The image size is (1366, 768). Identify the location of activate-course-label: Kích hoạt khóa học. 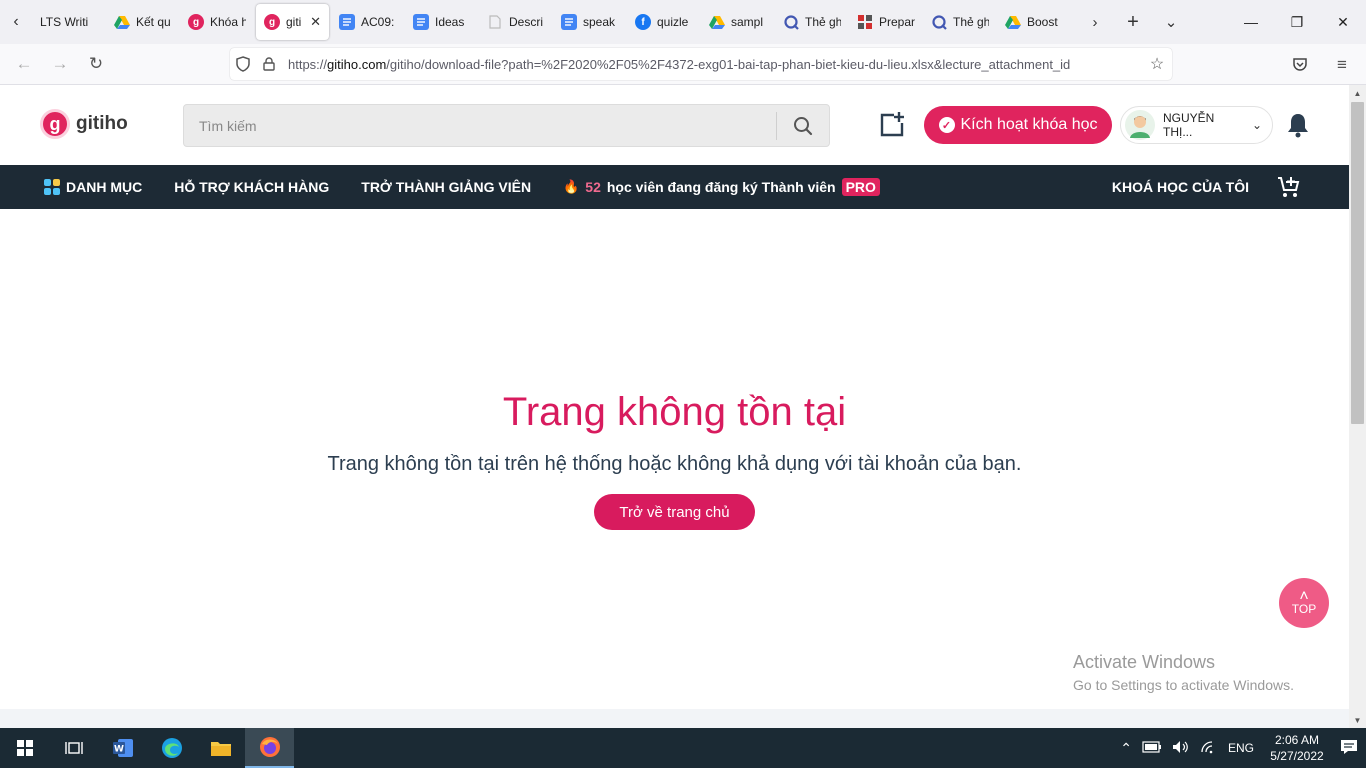
(1029, 124).